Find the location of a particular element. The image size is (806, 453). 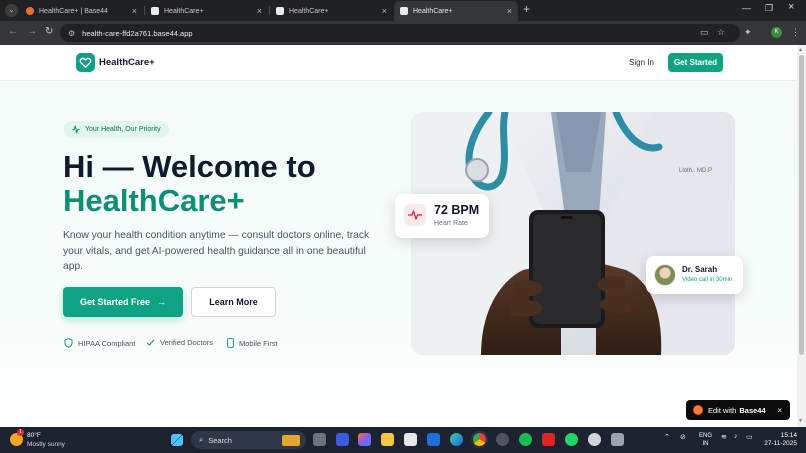

tagline-pill: Your Health, Our Priority is located at coordinates (116, 129).